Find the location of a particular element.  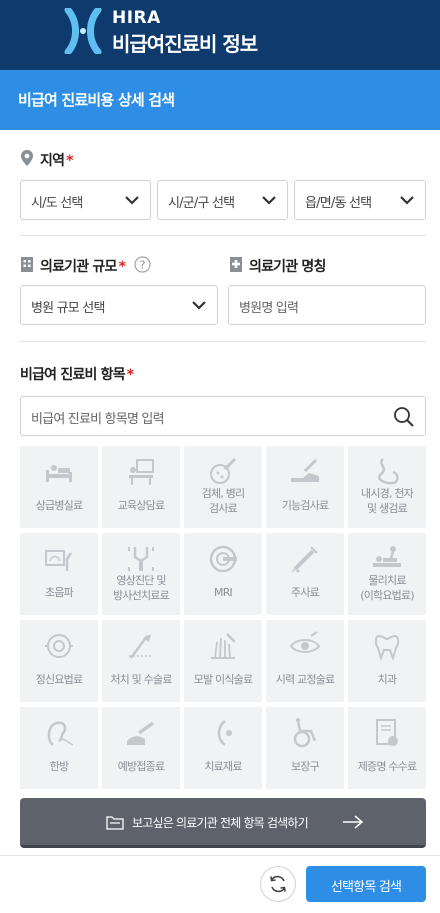

wheelchair-icon is located at coordinates (305, 733).